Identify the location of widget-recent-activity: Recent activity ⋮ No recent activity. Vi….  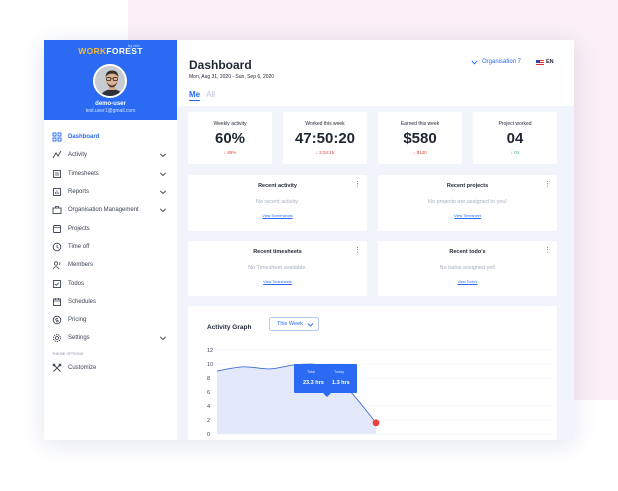
(277, 203).